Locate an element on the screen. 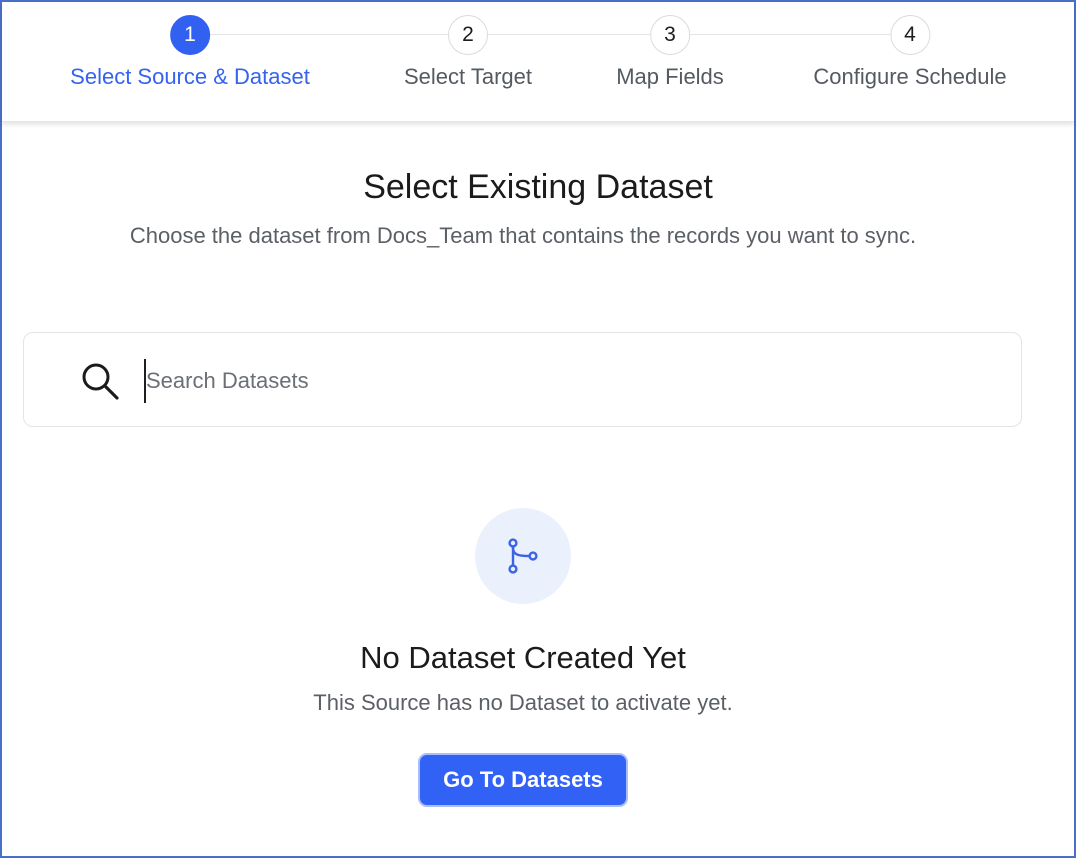 The image size is (1076, 858). step-configure-schedule: 4 Configure Schedule is located at coordinates (910, 52).